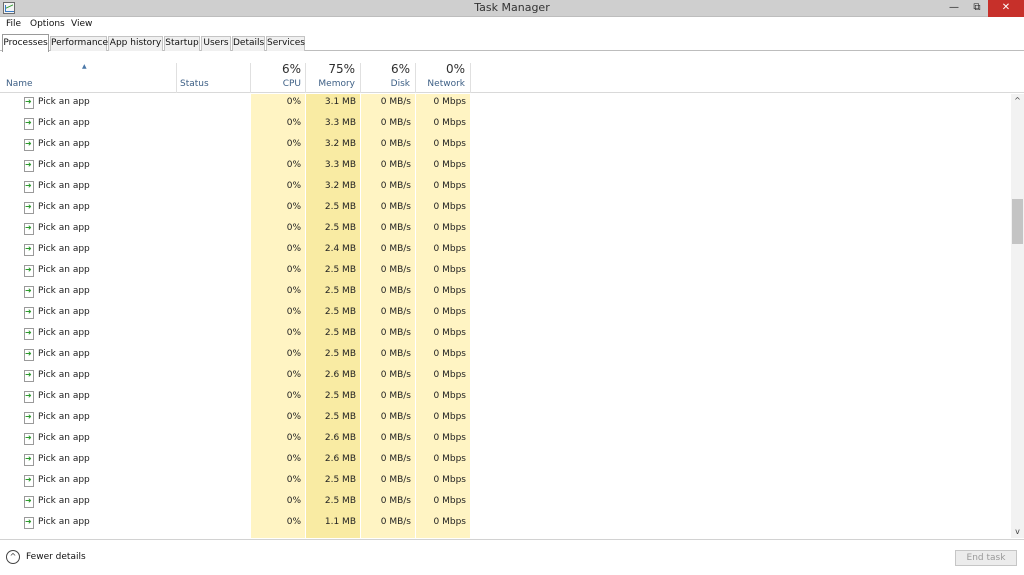  What do you see at coordinates (340, 102) in the screenshot?
I see `process-memory: 3.1 MB` at bounding box center [340, 102].